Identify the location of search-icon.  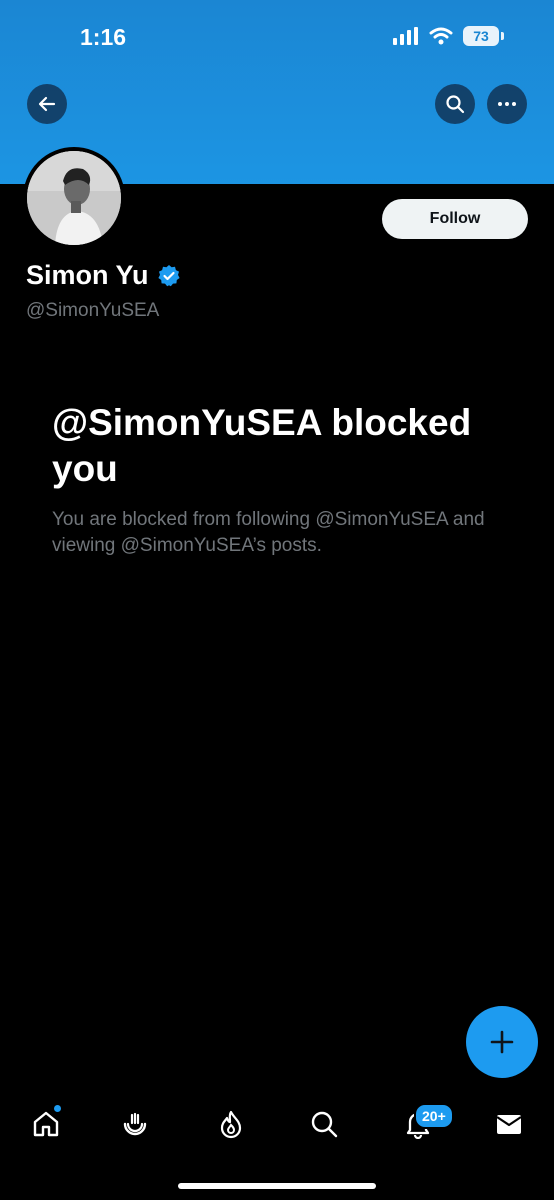
(455, 104).